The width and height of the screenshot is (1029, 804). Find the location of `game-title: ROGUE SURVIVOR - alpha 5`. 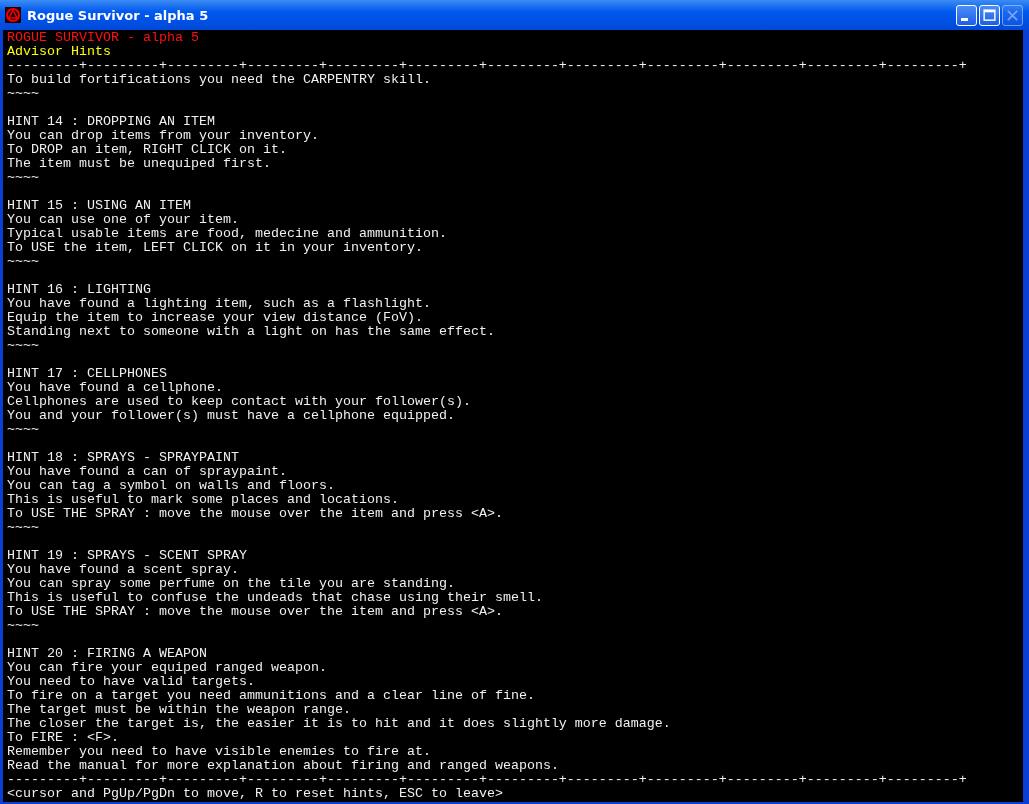

game-title: ROGUE SURVIVOR - alpha 5 is located at coordinates (103, 38).